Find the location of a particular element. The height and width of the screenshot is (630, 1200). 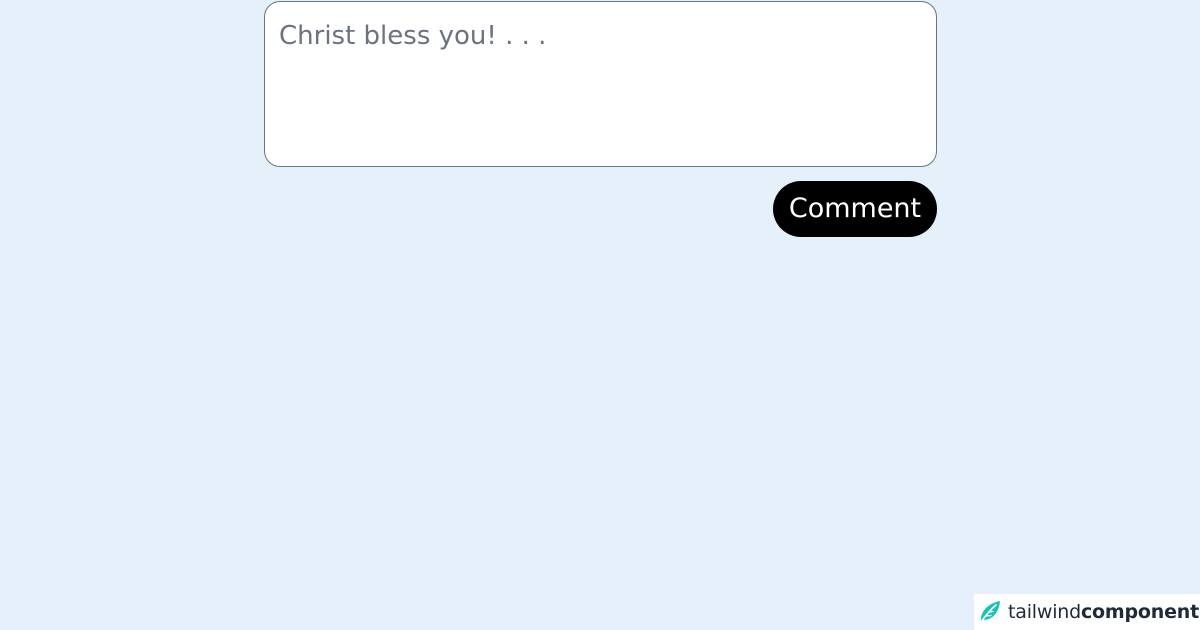

tailwindcomponents-watermark: tailwind components is located at coordinates (1087, 612).